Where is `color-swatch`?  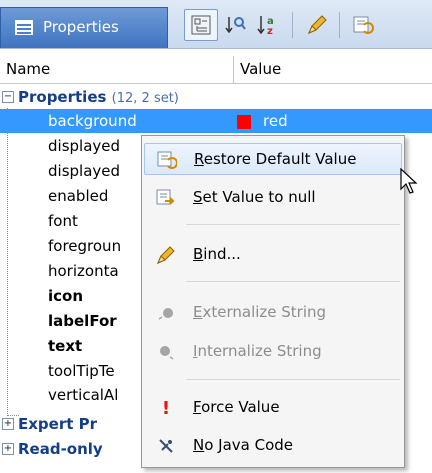 color-swatch is located at coordinates (244, 122).